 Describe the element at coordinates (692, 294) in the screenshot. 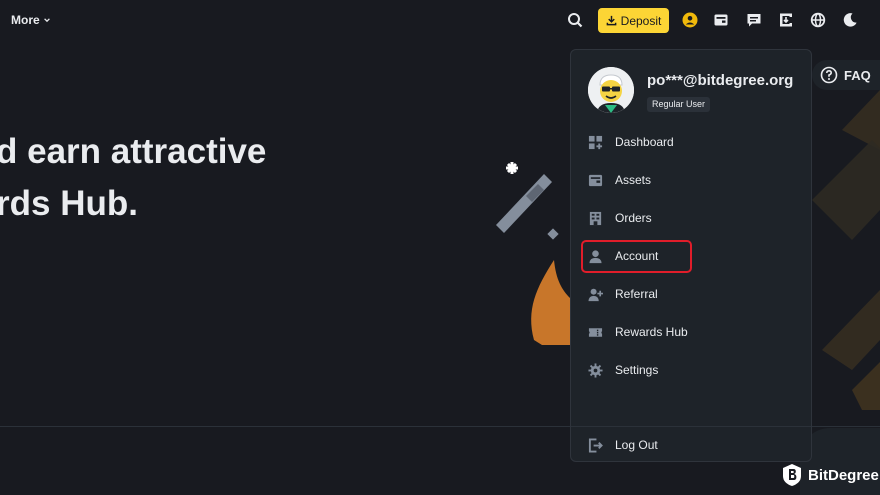

I see `menu-item-referral: Referral` at that location.